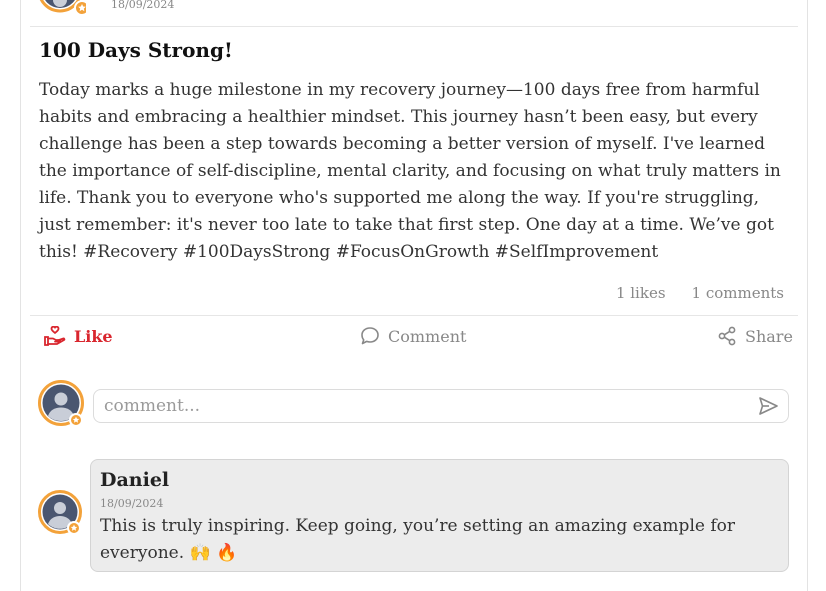  What do you see at coordinates (738, 293) in the screenshot?
I see `comments-count: 1 comments` at bounding box center [738, 293].